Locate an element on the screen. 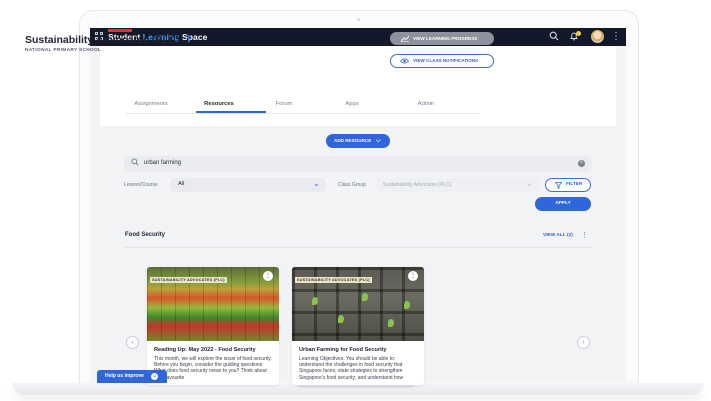 The height and width of the screenshot is (401, 711). chevron-down-icon: ⌵ is located at coordinates (378, 141).